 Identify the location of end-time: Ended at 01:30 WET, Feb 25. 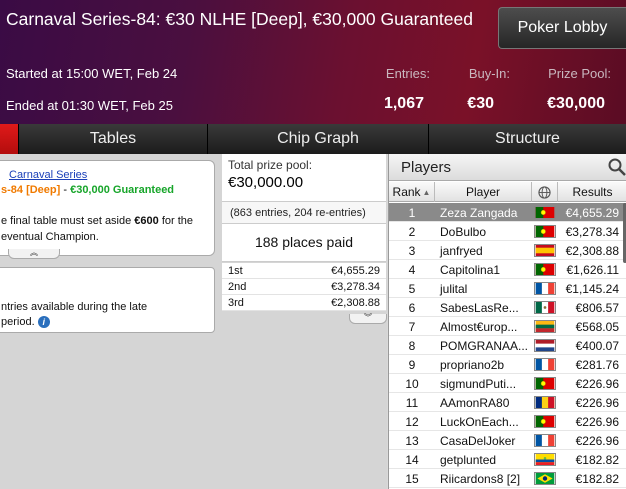
(89, 105).